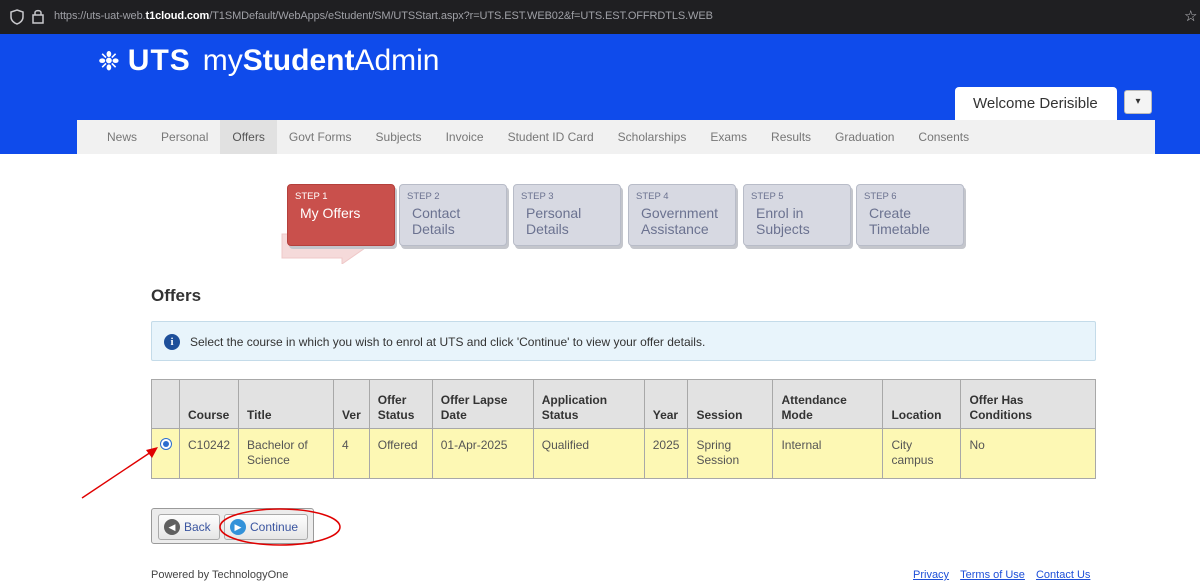 The image size is (1200, 586). Describe the element at coordinates (551, 137) in the screenshot. I see `nav-item-student-id-card: Student ID Card` at that location.